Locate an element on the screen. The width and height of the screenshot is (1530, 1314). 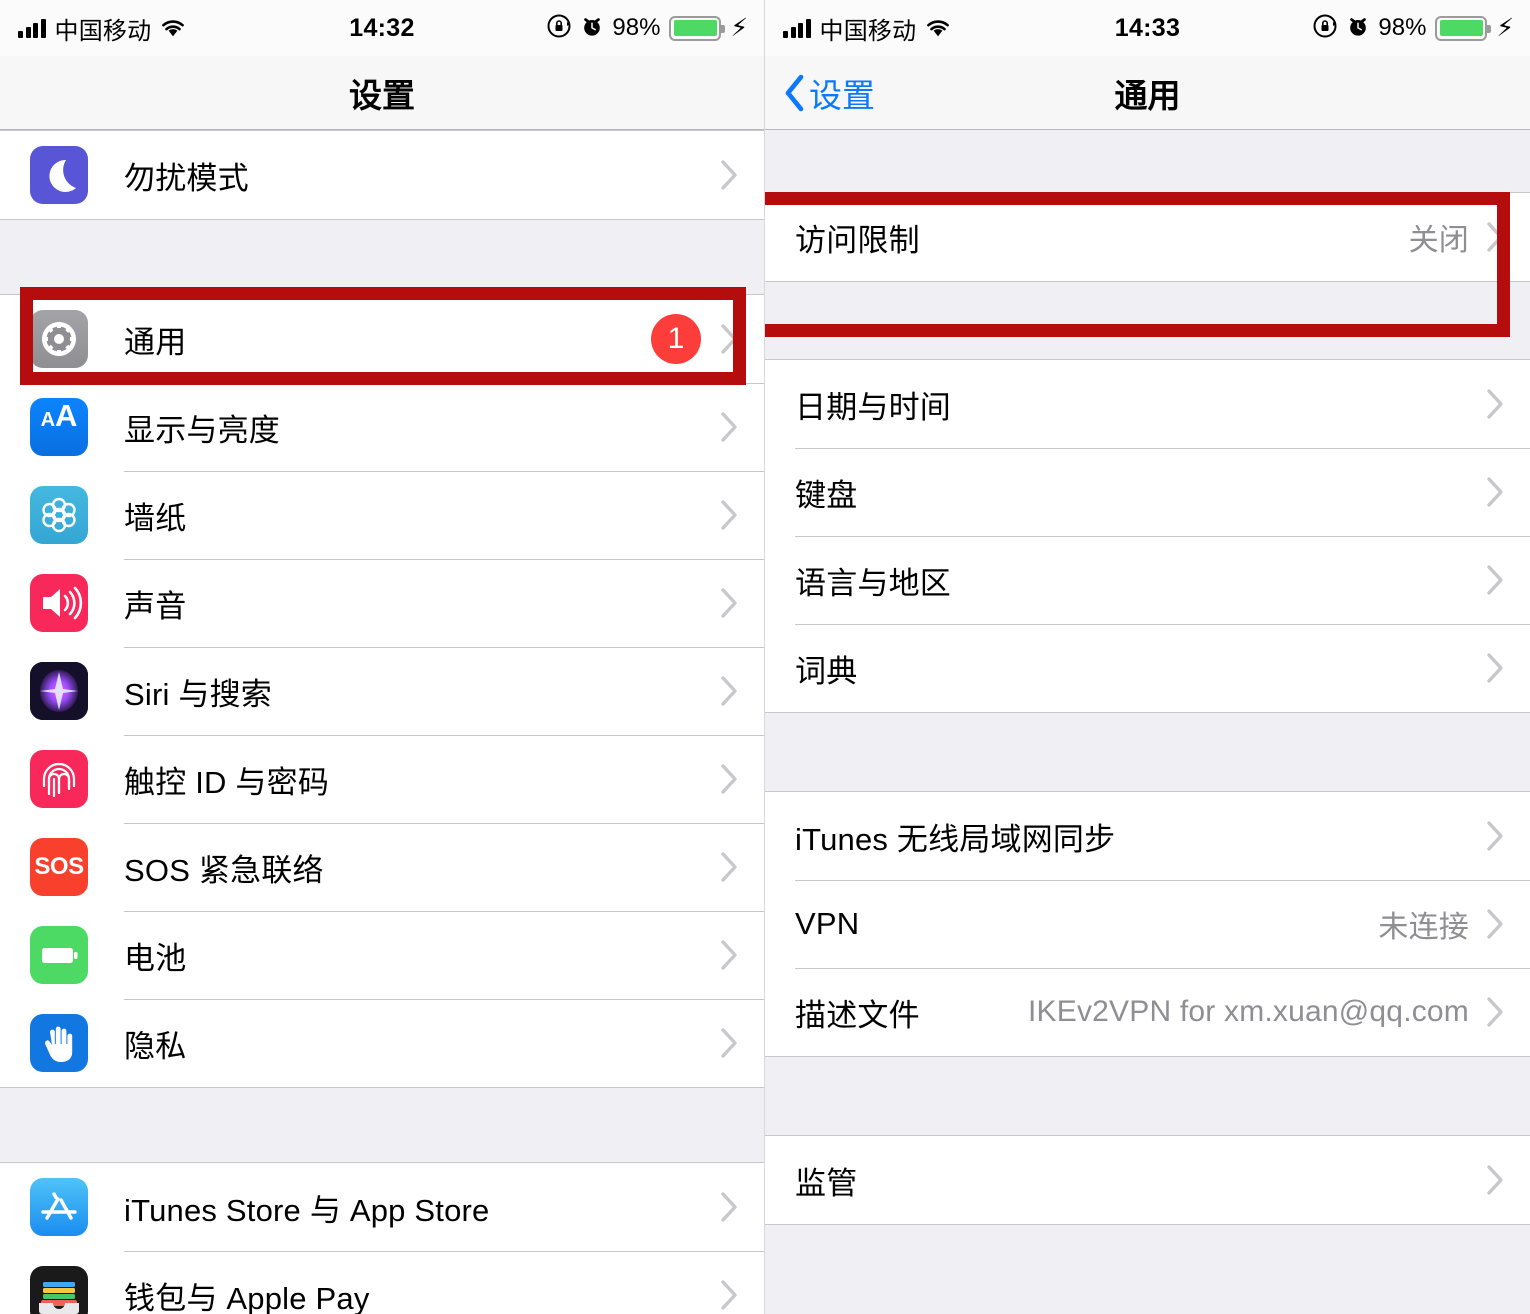
settings-row-emergency-sos: SOS SOS 紧急联络 is located at coordinates (382, 867).